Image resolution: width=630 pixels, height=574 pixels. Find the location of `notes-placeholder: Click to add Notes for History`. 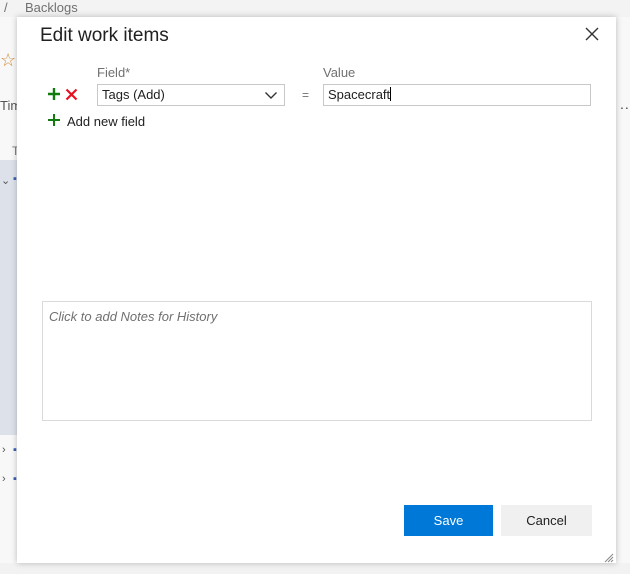

notes-placeholder: Click to add Notes for History is located at coordinates (133, 316).